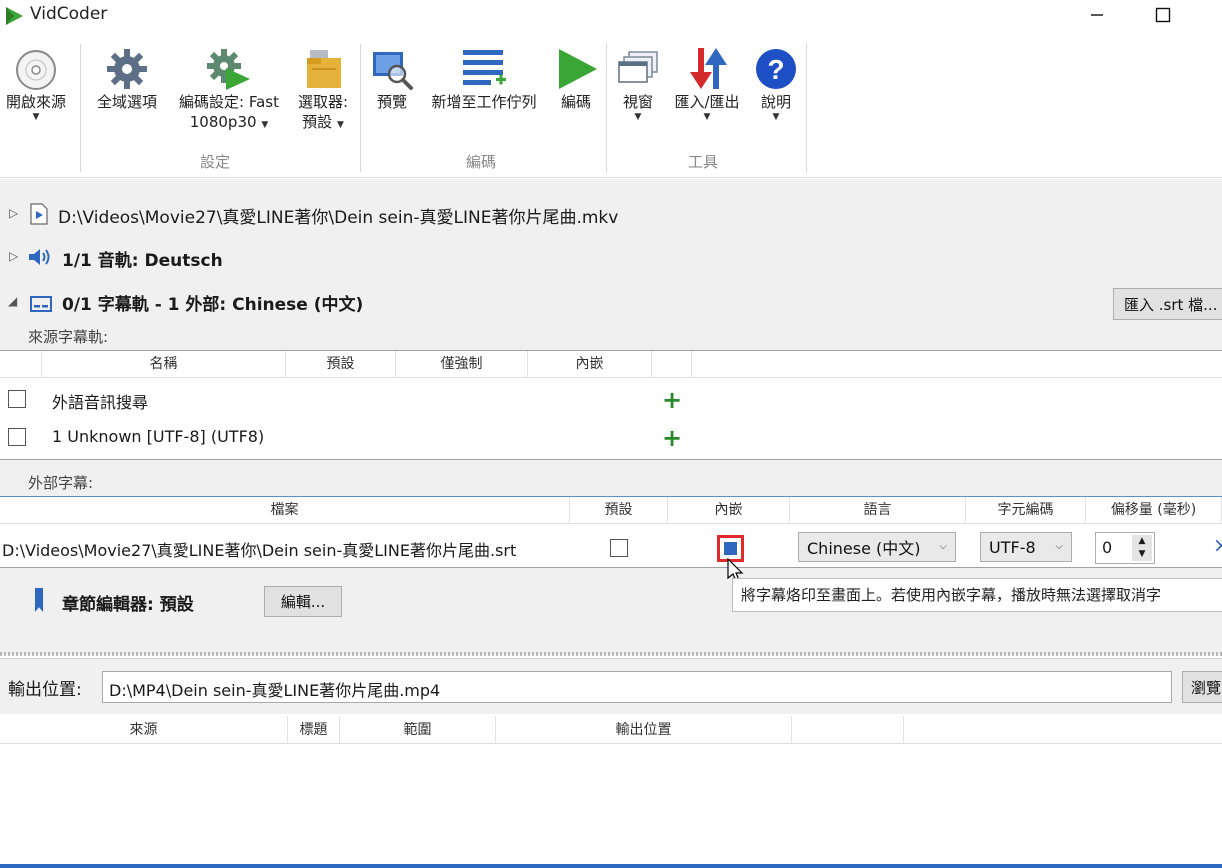  What do you see at coordinates (228, 69) in the screenshot?
I see `gear-play-icon` at bounding box center [228, 69].